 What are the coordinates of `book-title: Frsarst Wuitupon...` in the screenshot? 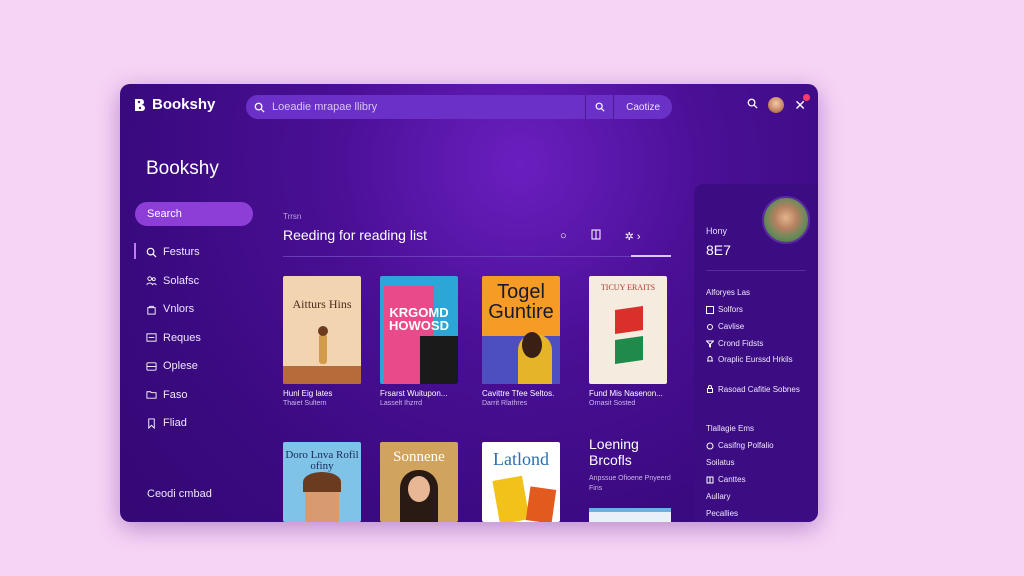 It's located at (414, 393).